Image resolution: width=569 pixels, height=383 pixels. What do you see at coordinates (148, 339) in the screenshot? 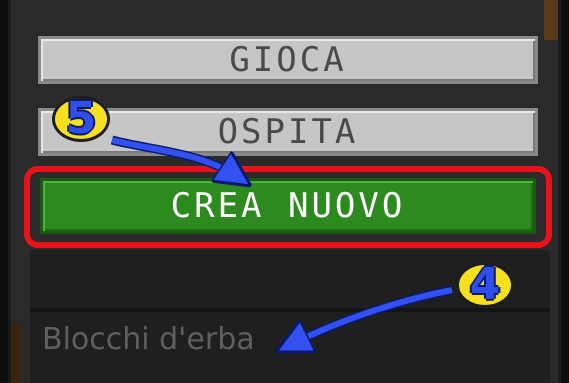
I see `world-list-item-name: Blocchi d'erba` at bounding box center [148, 339].